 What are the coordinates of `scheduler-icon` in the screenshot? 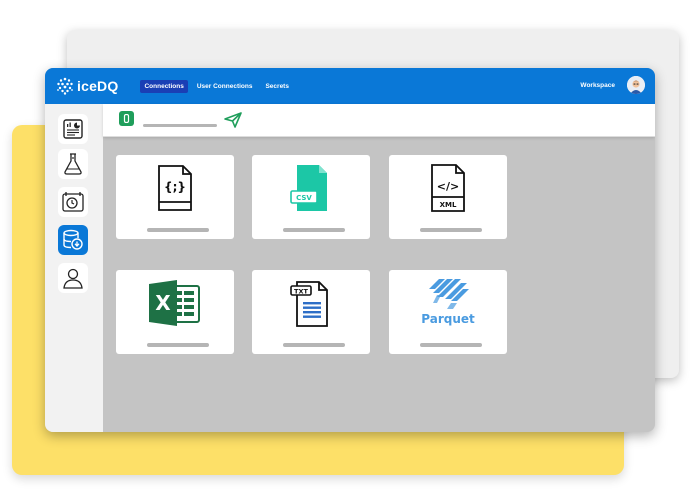 It's located at (73, 202).